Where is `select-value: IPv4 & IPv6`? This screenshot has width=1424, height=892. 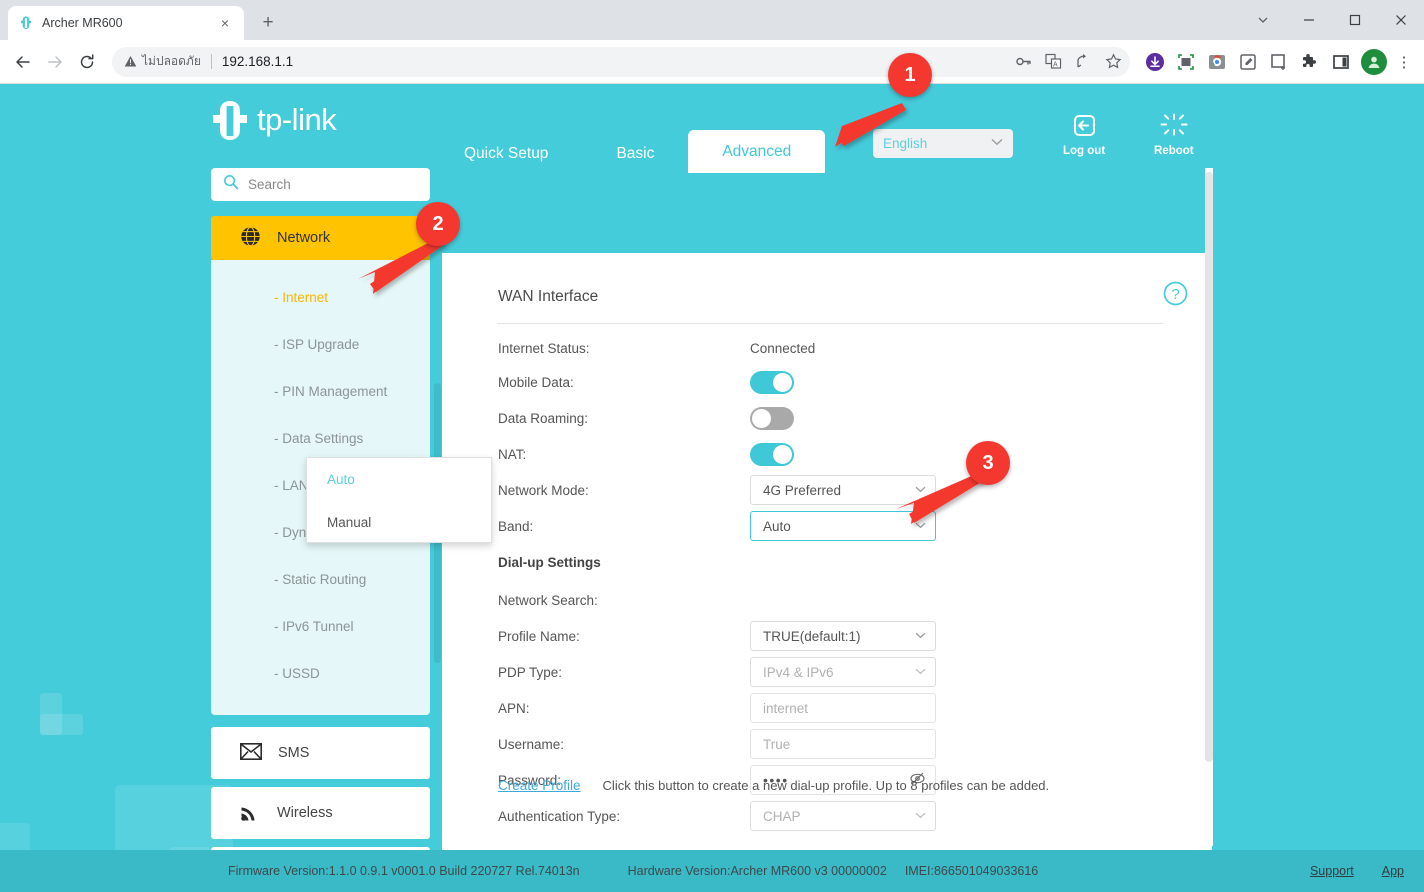 select-value: IPv4 & IPv6 is located at coordinates (798, 672).